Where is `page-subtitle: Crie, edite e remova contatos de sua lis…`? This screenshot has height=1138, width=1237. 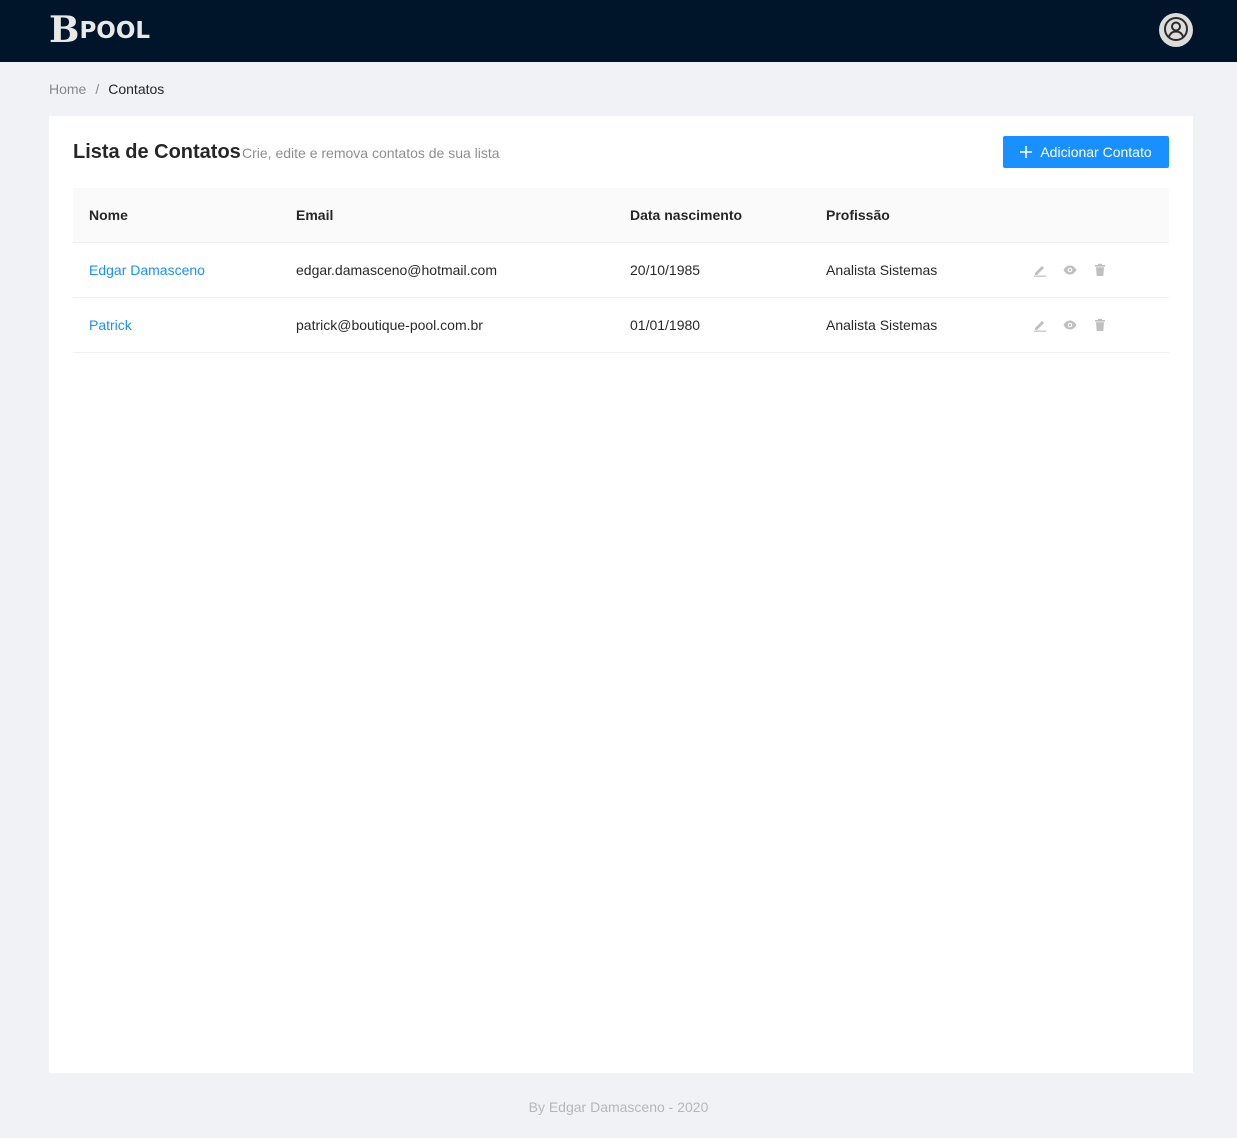 page-subtitle: Crie, edite e remova contatos de sua lis… is located at coordinates (371, 153).